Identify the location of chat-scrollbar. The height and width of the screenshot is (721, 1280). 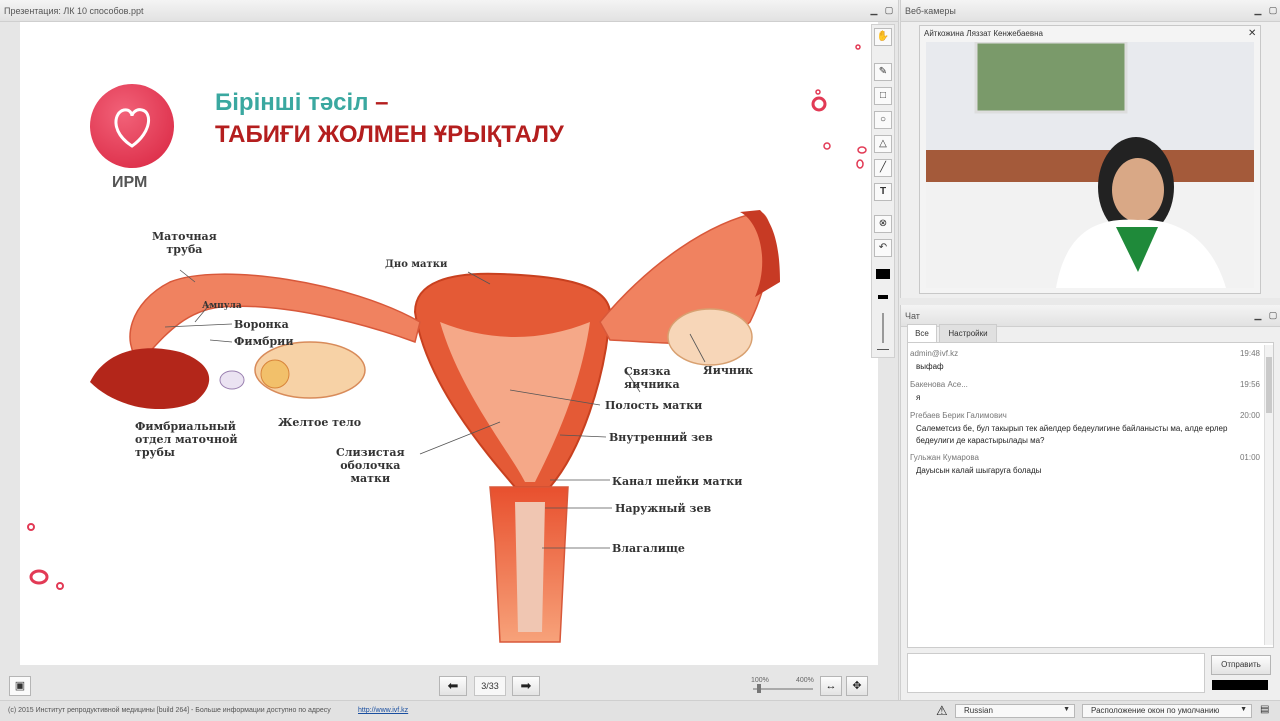
(1268, 495).